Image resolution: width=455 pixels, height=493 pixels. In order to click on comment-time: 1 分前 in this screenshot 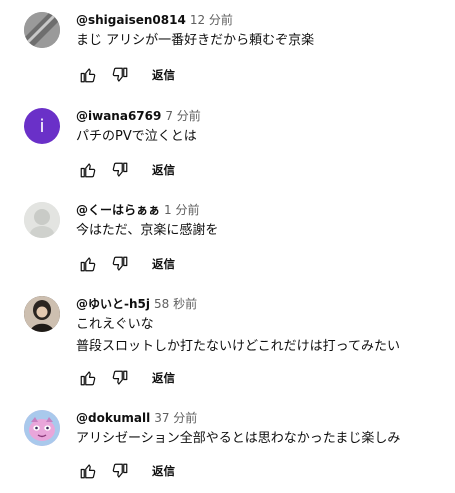, I will do `click(181, 210)`.